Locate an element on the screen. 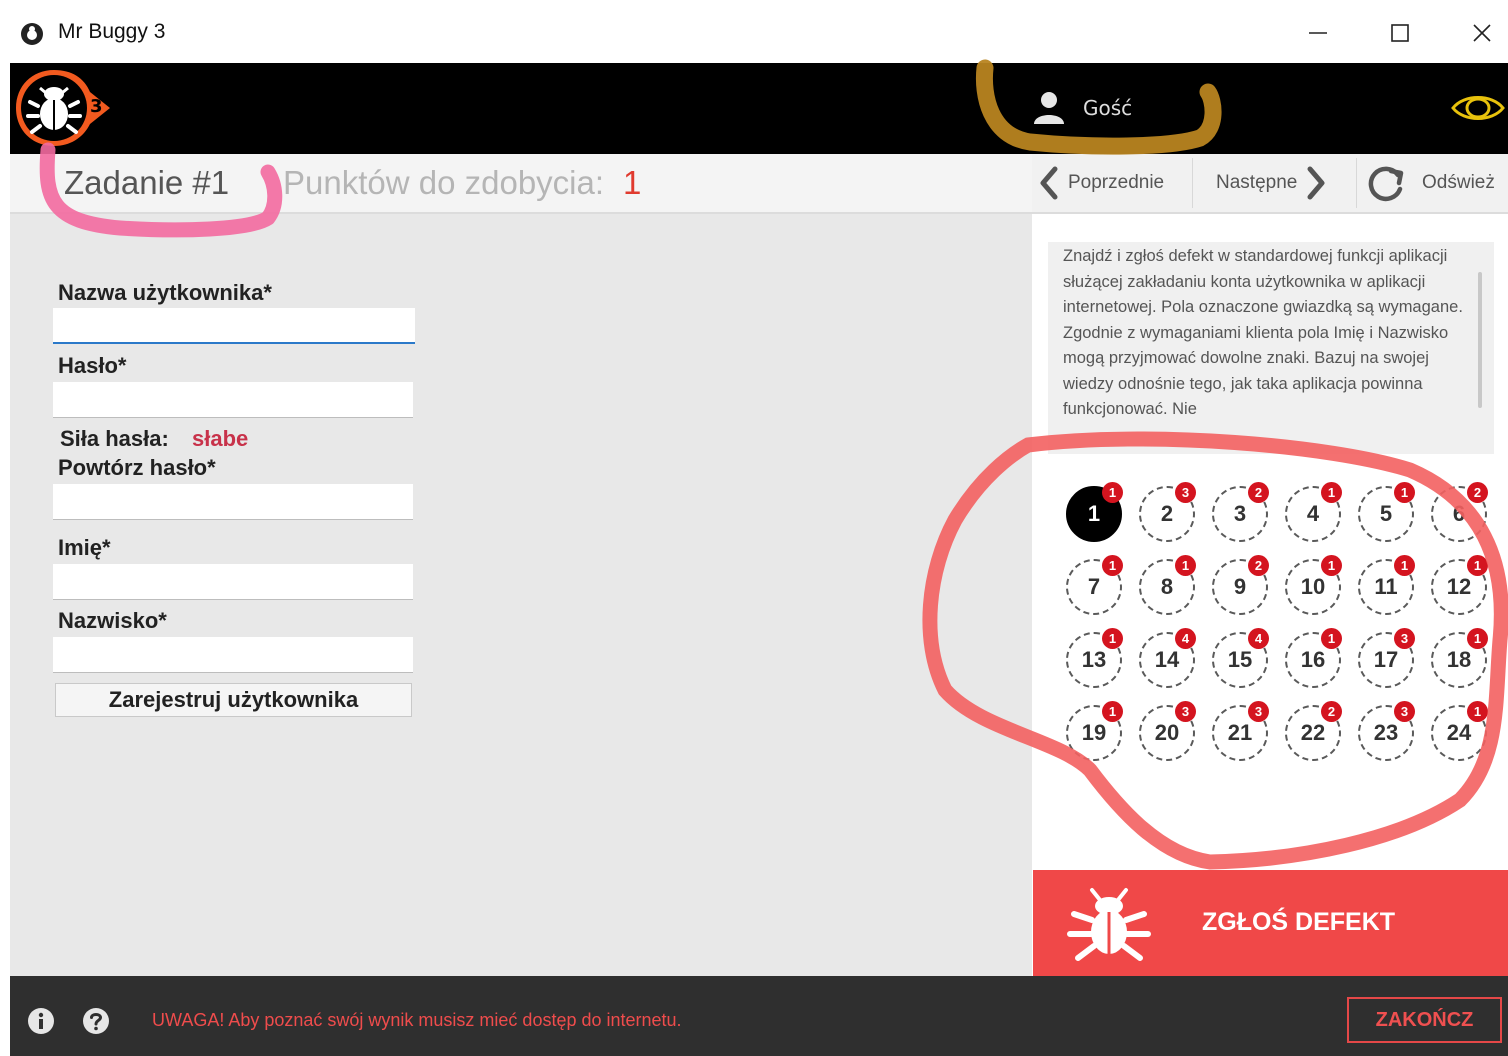 Image resolution: width=1508 pixels, height=1056 pixels. chevron-right-icon is located at coordinates (1316, 183).